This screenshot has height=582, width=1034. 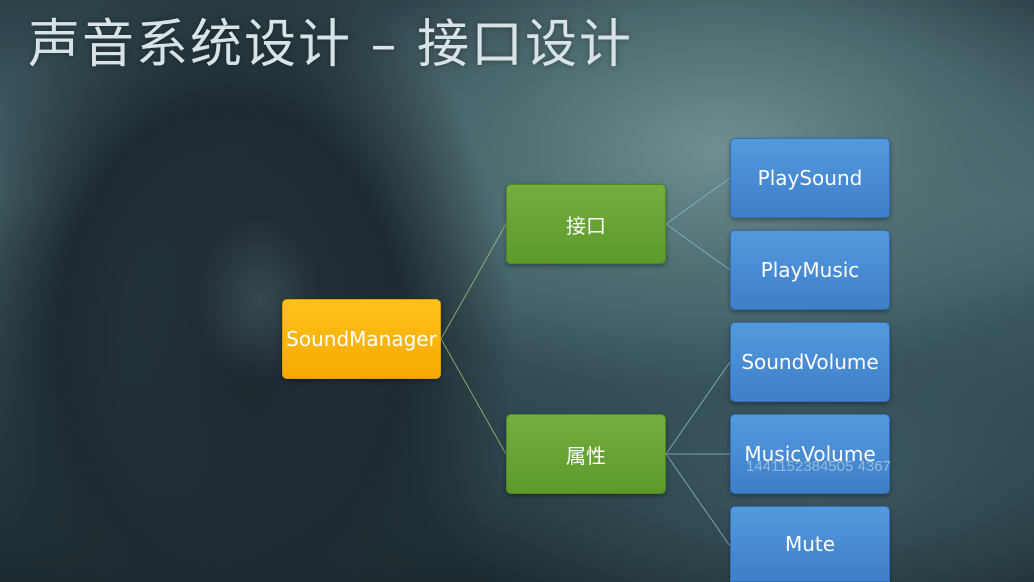 What do you see at coordinates (810, 362) in the screenshot?
I see `node-soundvolume: SoundVolume` at bounding box center [810, 362].